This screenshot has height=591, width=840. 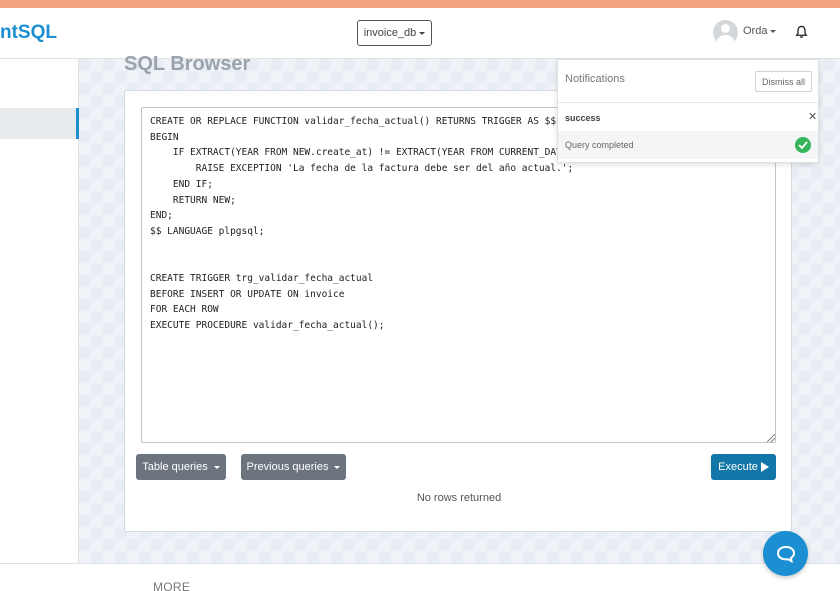 I want to click on execute-button: Execute, so click(x=743, y=467).